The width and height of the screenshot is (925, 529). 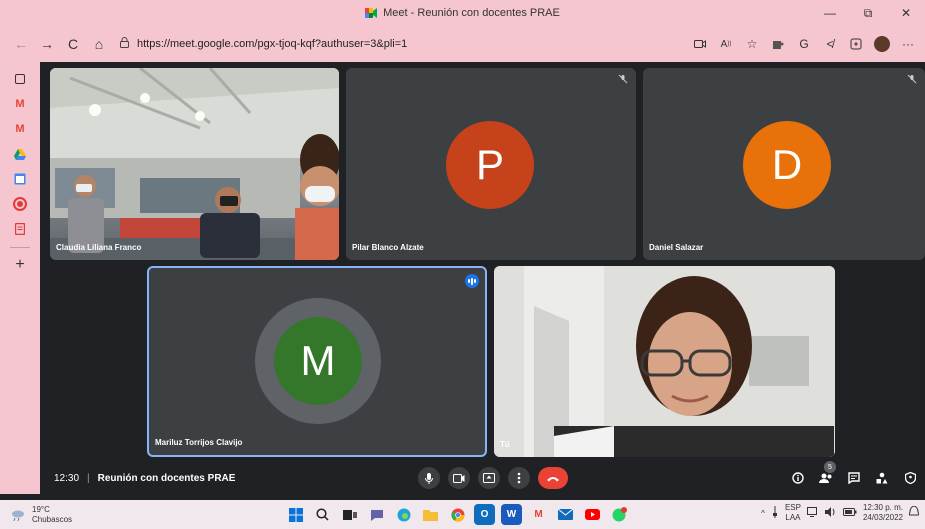 I want to click on mail-icon, so click(x=565, y=514).